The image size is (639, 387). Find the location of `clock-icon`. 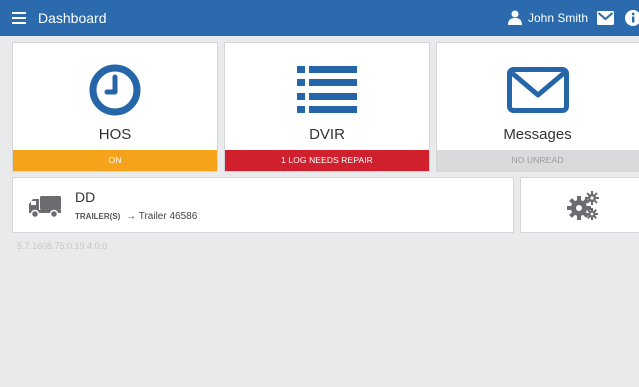

clock-icon is located at coordinates (115, 90).